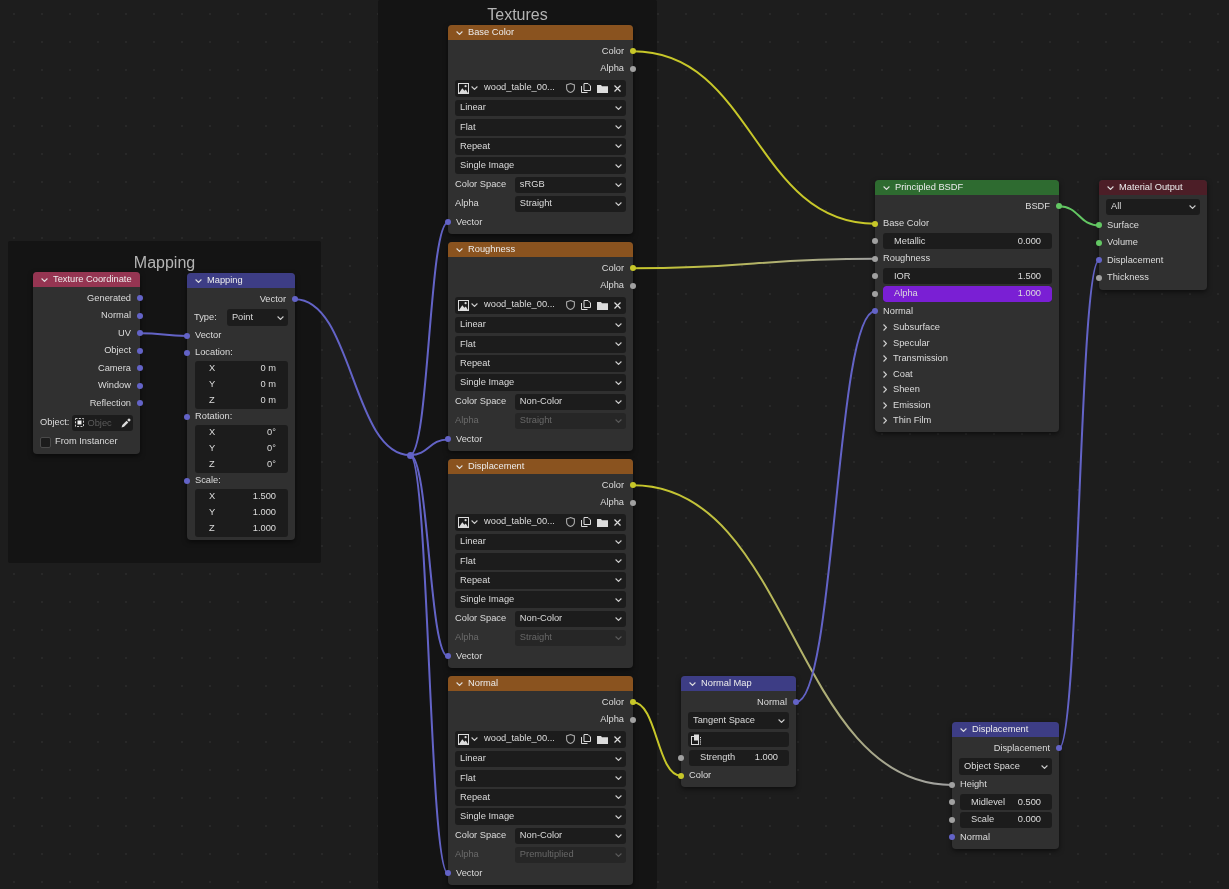 The image size is (1229, 889). What do you see at coordinates (967, 276) in the screenshot?
I see `number-field: IOR 1.500` at bounding box center [967, 276].